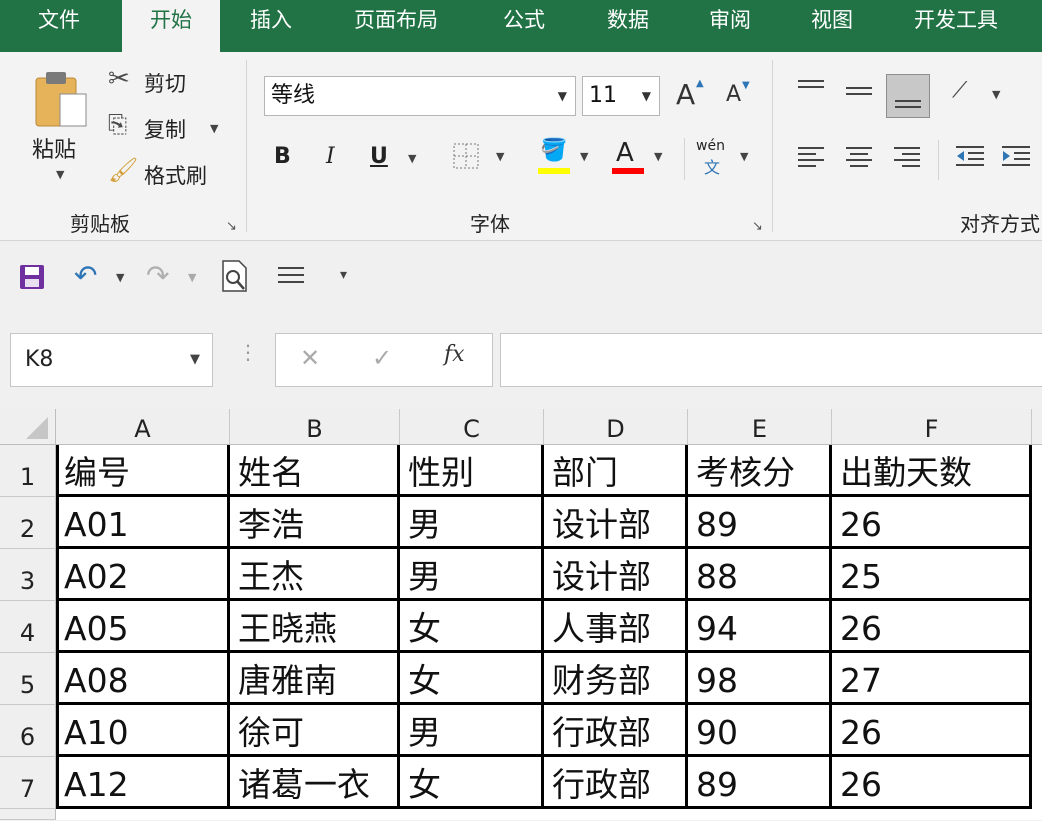  Describe the element at coordinates (812, 159) in the screenshot. I see `align-left-button` at that location.